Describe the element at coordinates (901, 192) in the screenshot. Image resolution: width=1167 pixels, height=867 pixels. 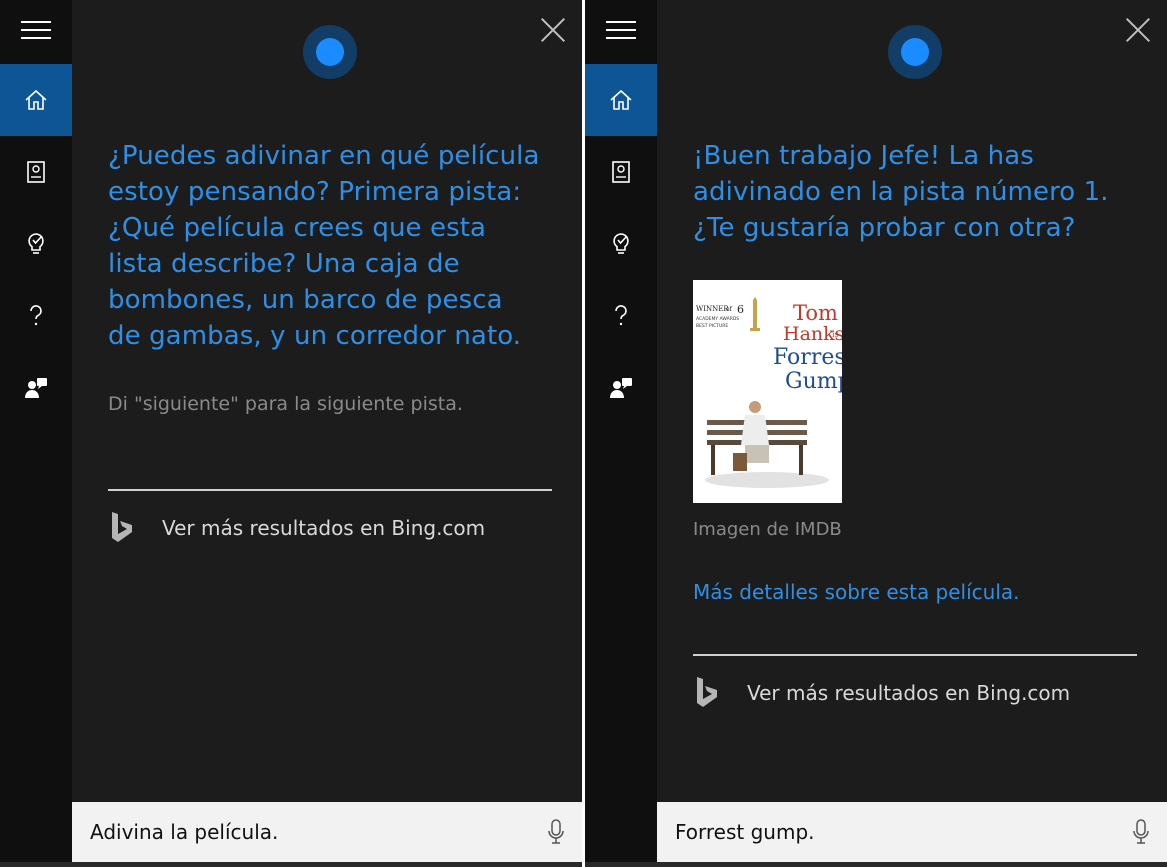
I see `message-line: adivinado en la pista número 1.` at that location.